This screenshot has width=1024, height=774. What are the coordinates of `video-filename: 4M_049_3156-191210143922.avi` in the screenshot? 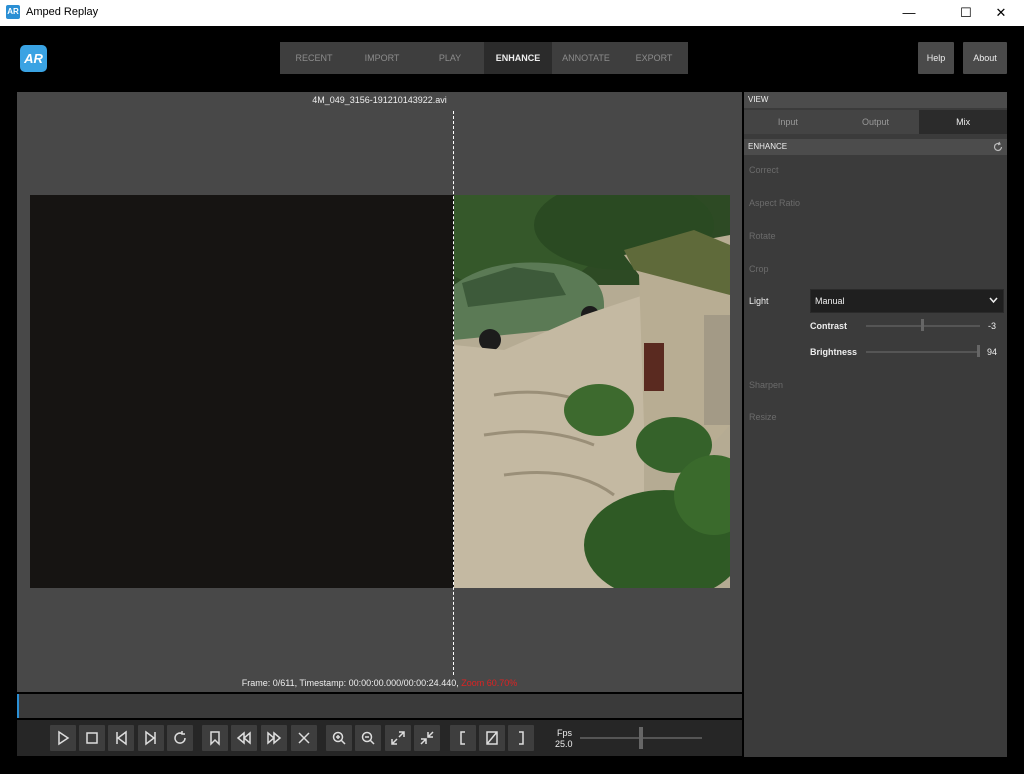 It's located at (379, 100).